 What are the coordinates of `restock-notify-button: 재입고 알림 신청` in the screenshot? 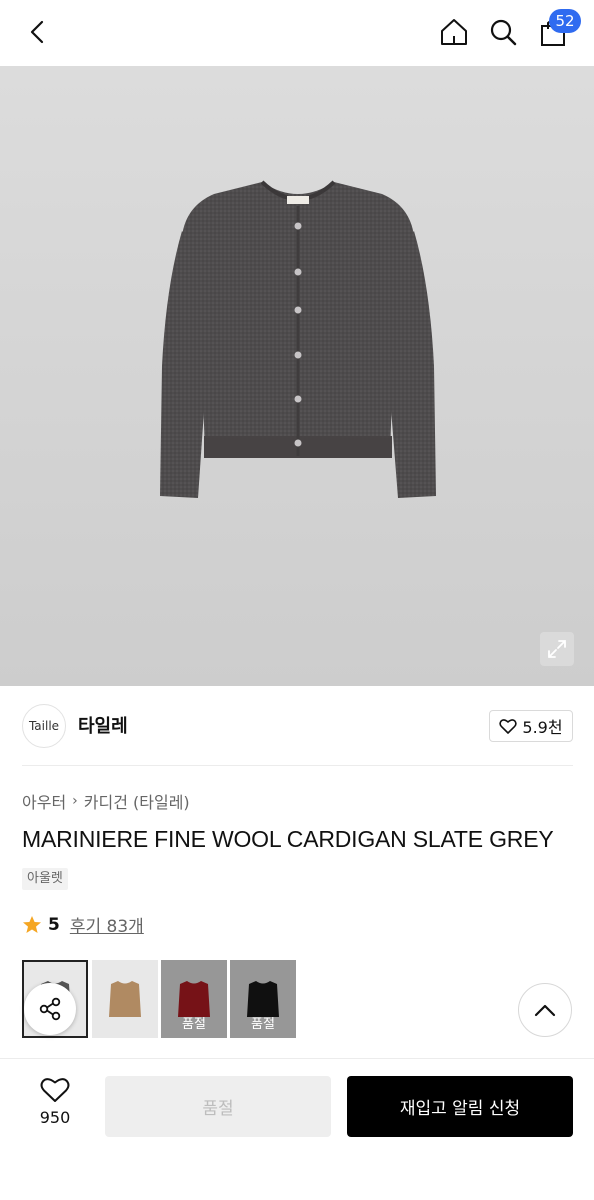 It's located at (460, 1106).